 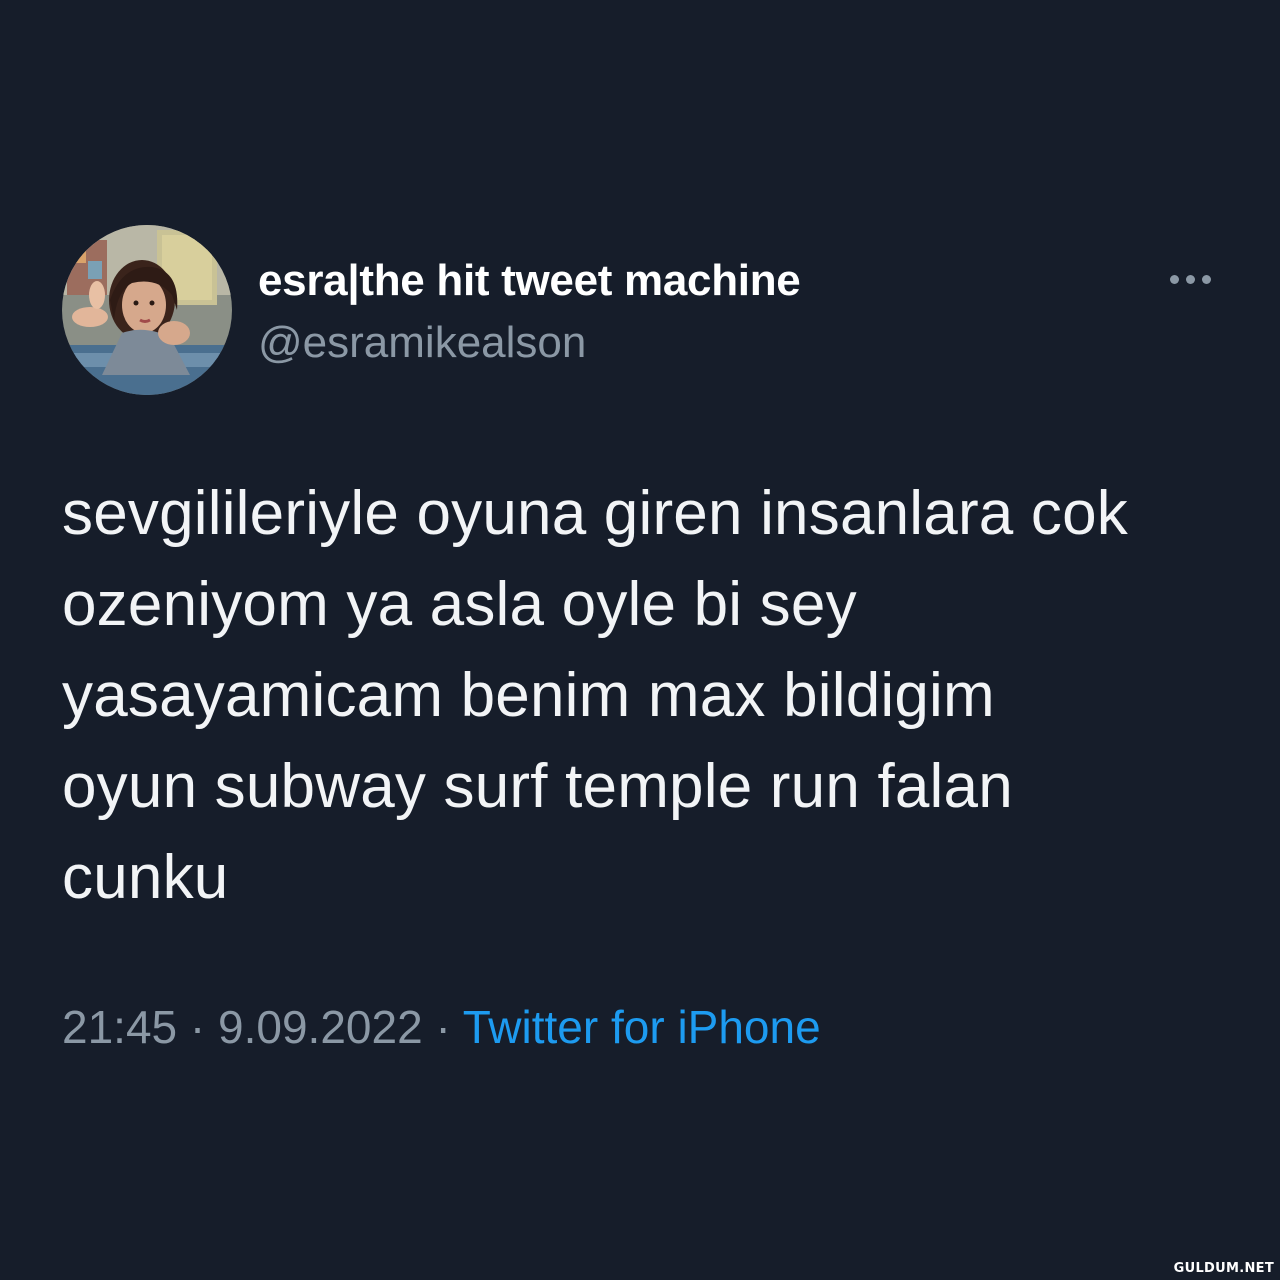 I want to click on tweet-line: oyun subway surf temple run falan, so click(x=537, y=786).